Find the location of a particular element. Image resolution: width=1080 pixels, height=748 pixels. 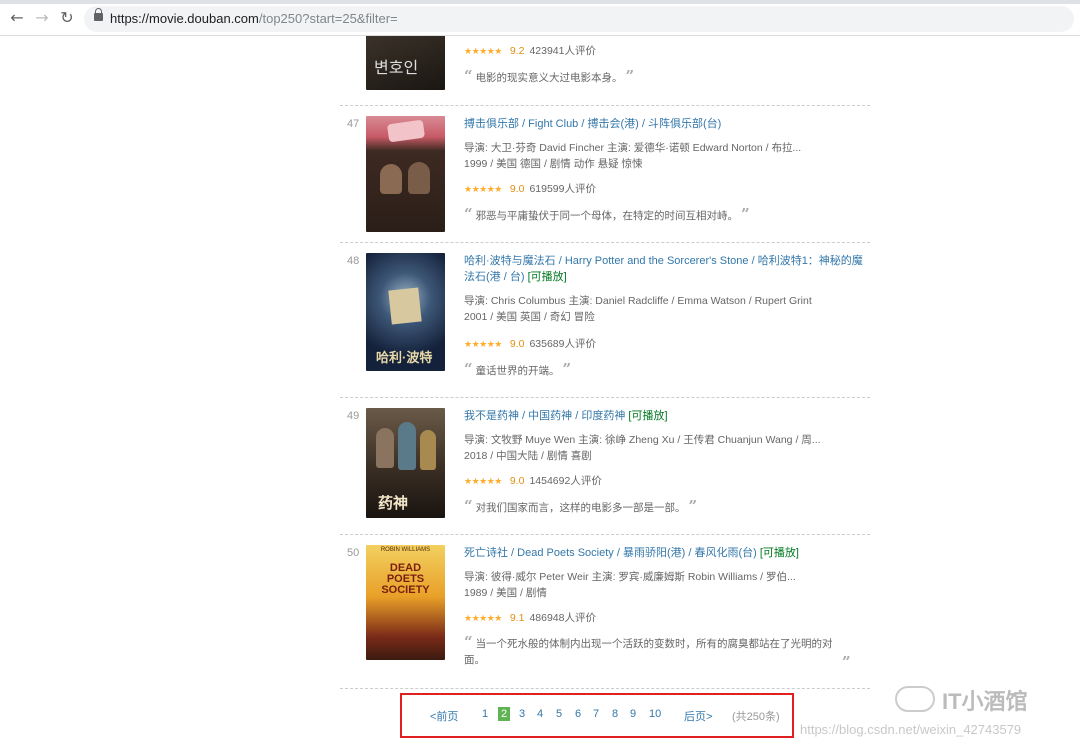

poster-logo: 药神 is located at coordinates (393, 503).